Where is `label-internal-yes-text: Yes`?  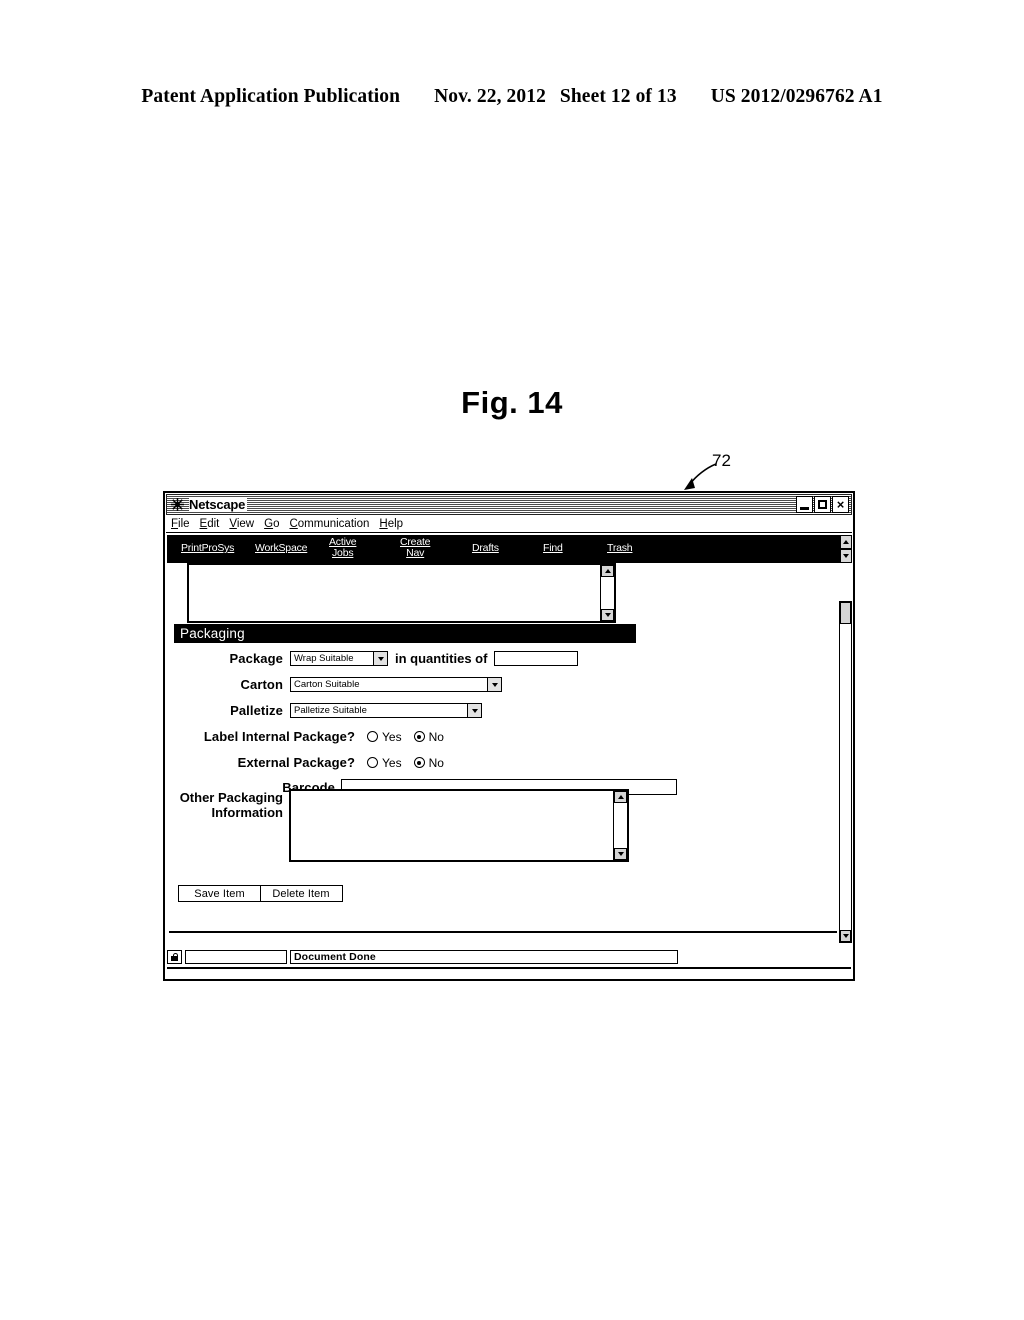
label-internal-yes-text: Yes is located at coordinates (392, 736).